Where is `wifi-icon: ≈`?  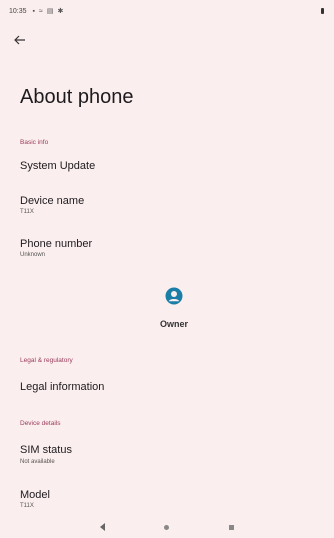
wifi-icon: ≈ is located at coordinates (41, 11).